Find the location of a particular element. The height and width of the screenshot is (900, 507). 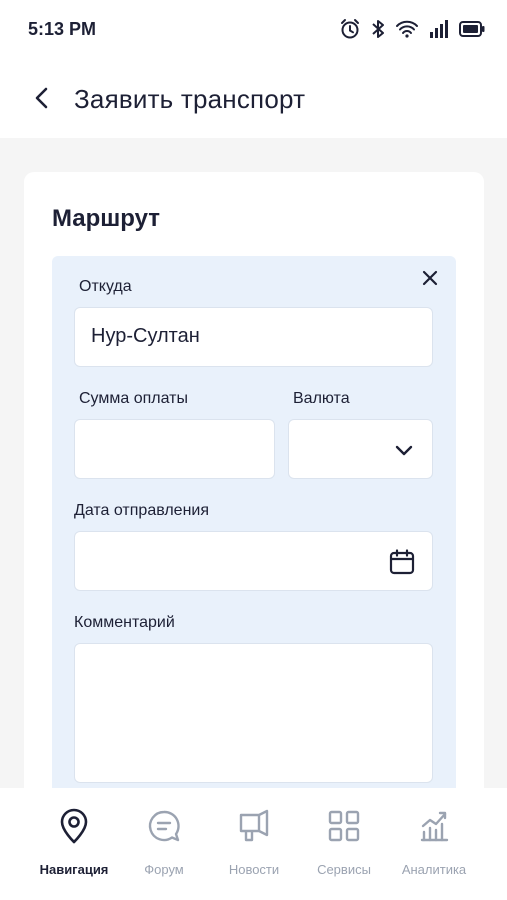

nav-item-services: Сервисы is located at coordinates (344, 842).